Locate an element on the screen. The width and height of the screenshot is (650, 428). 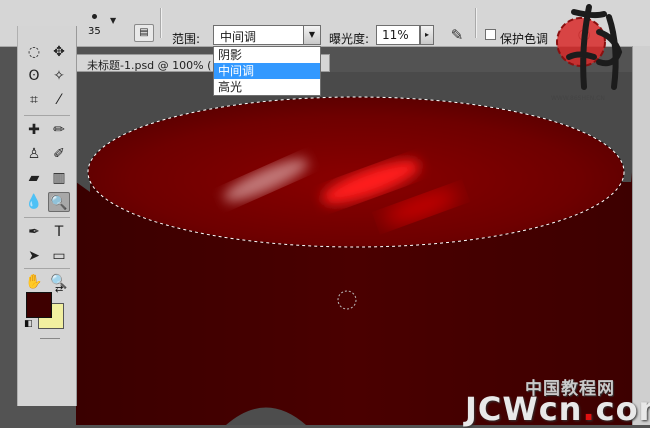
quick-selection-tool-icon: ✧ is located at coordinates (59, 76).